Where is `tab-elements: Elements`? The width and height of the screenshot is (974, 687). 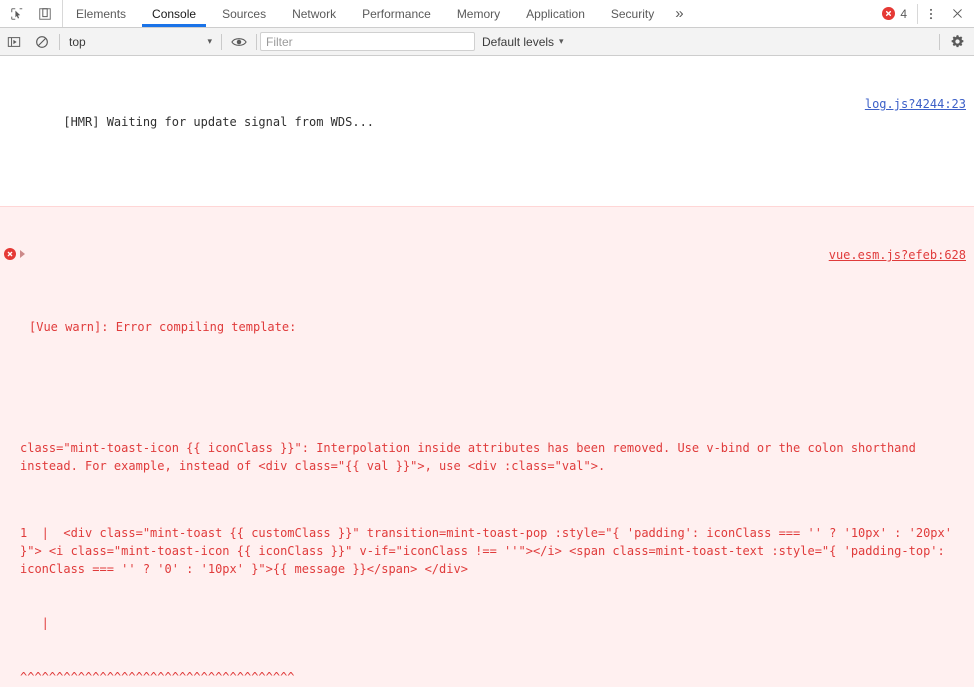 tab-elements: Elements is located at coordinates (101, 13).